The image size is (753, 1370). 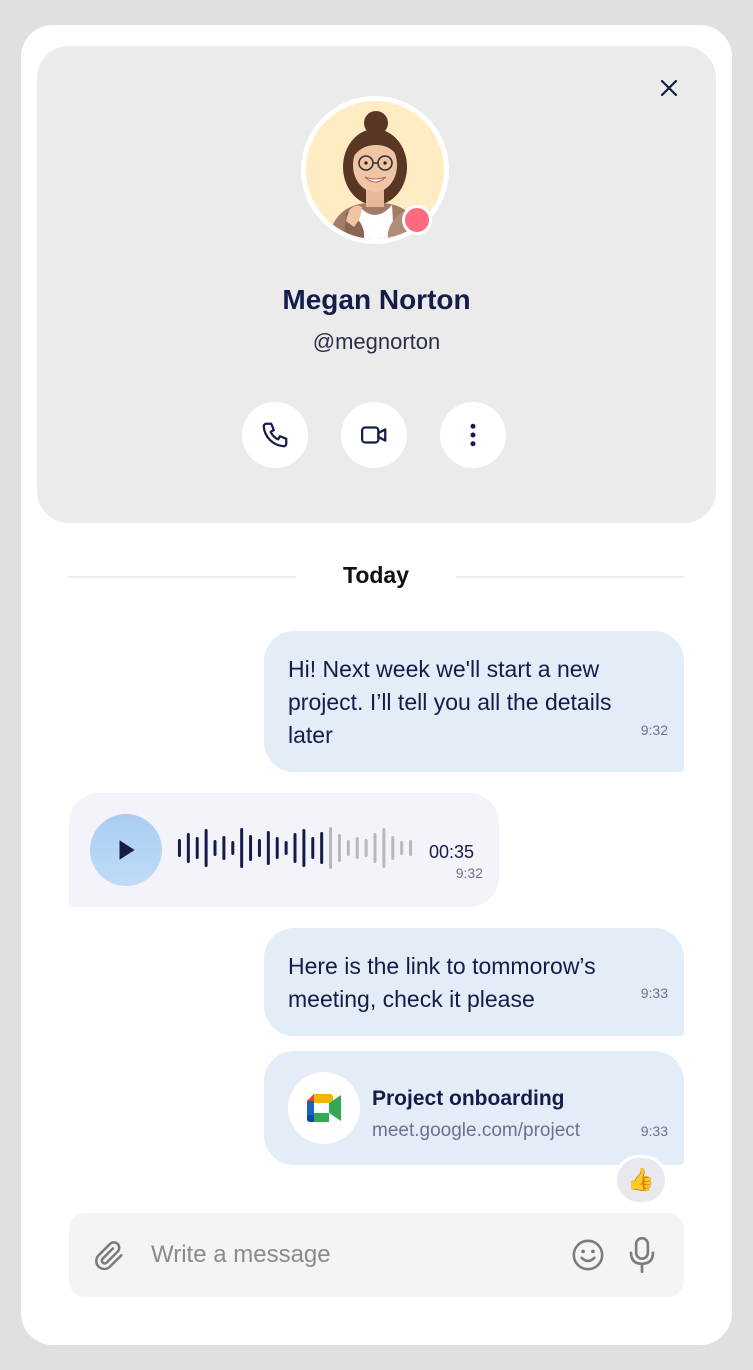 I want to click on more-vertical-icon, so click(x=473, y=435).